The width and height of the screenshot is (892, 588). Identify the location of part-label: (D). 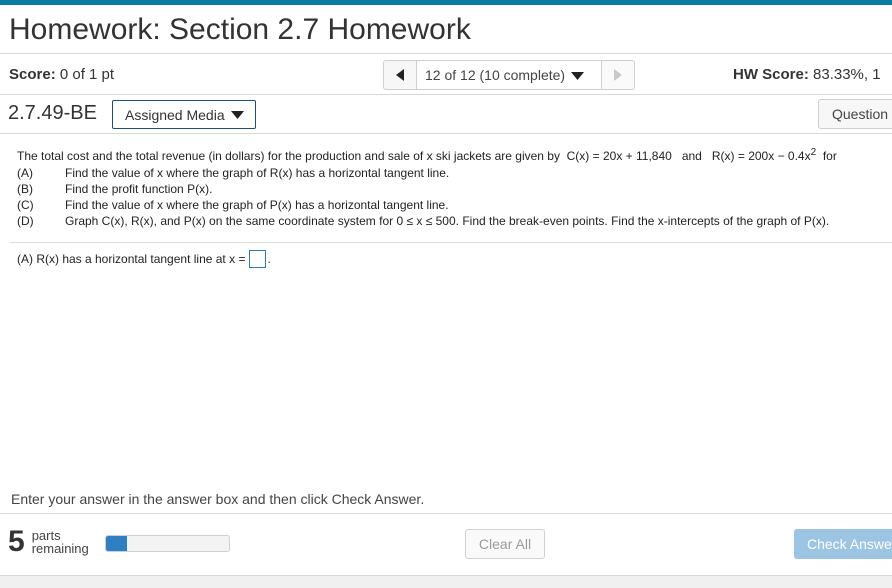
(25, 221).